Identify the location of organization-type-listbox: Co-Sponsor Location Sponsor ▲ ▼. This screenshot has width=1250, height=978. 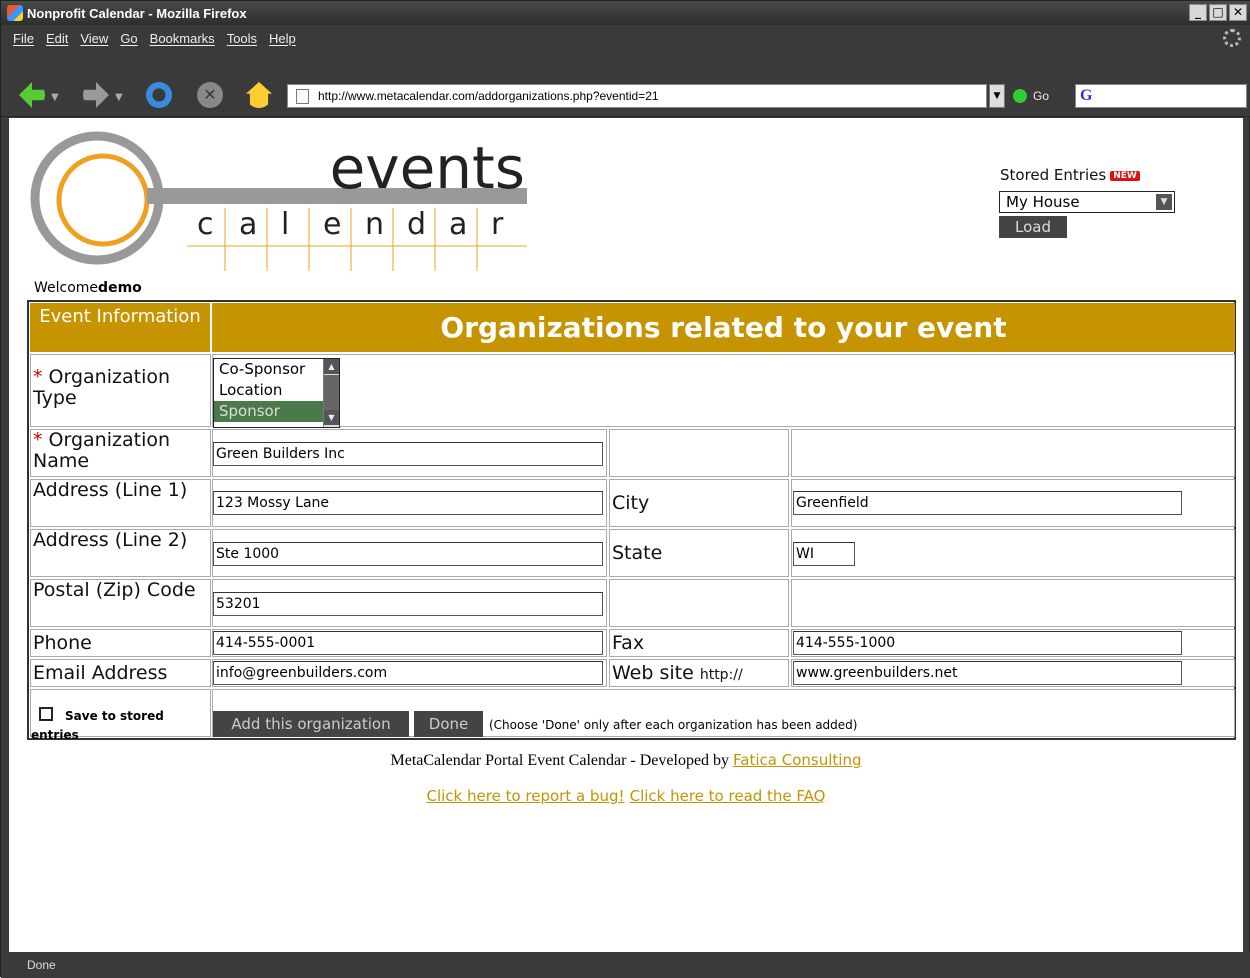
(276, 393).